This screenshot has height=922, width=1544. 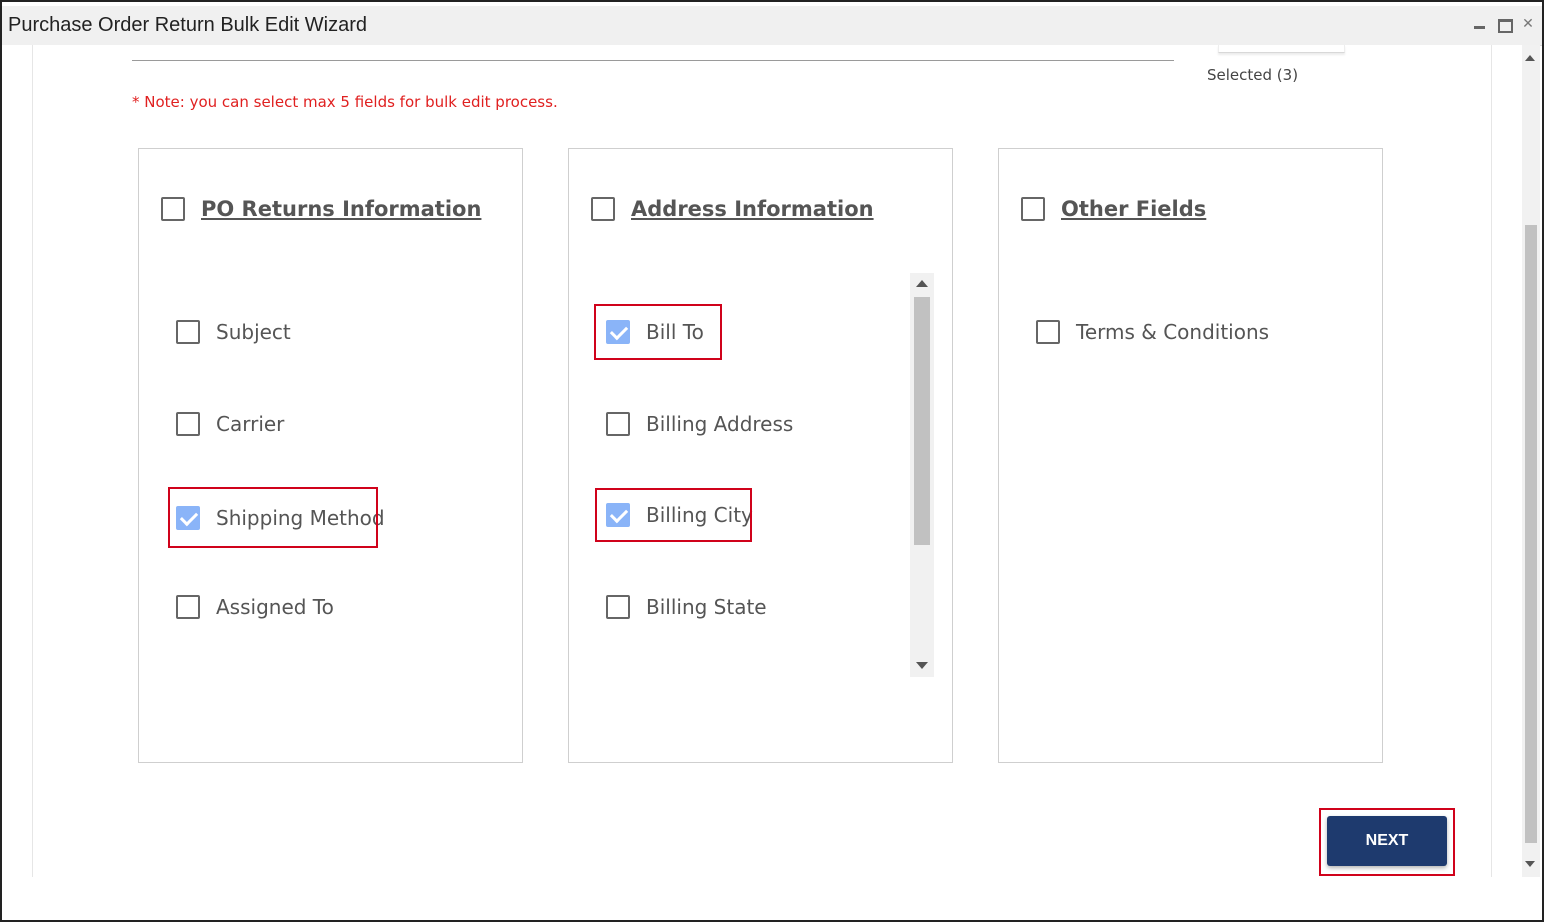 I want to click on window-title: Purchase Order Return Bulk Edit Wizard, so click(x=188, y=25).